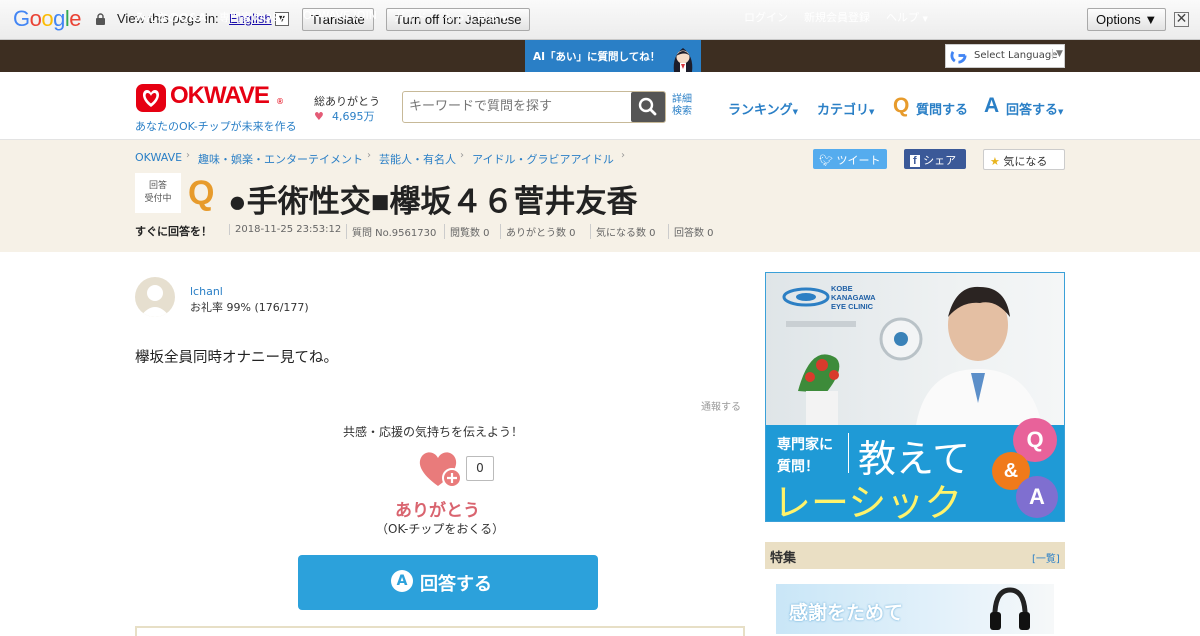  What do you see at coordinates (440, 631) in the screenshot?
I see `answer-area-frame` at bounding box center [440, 631].